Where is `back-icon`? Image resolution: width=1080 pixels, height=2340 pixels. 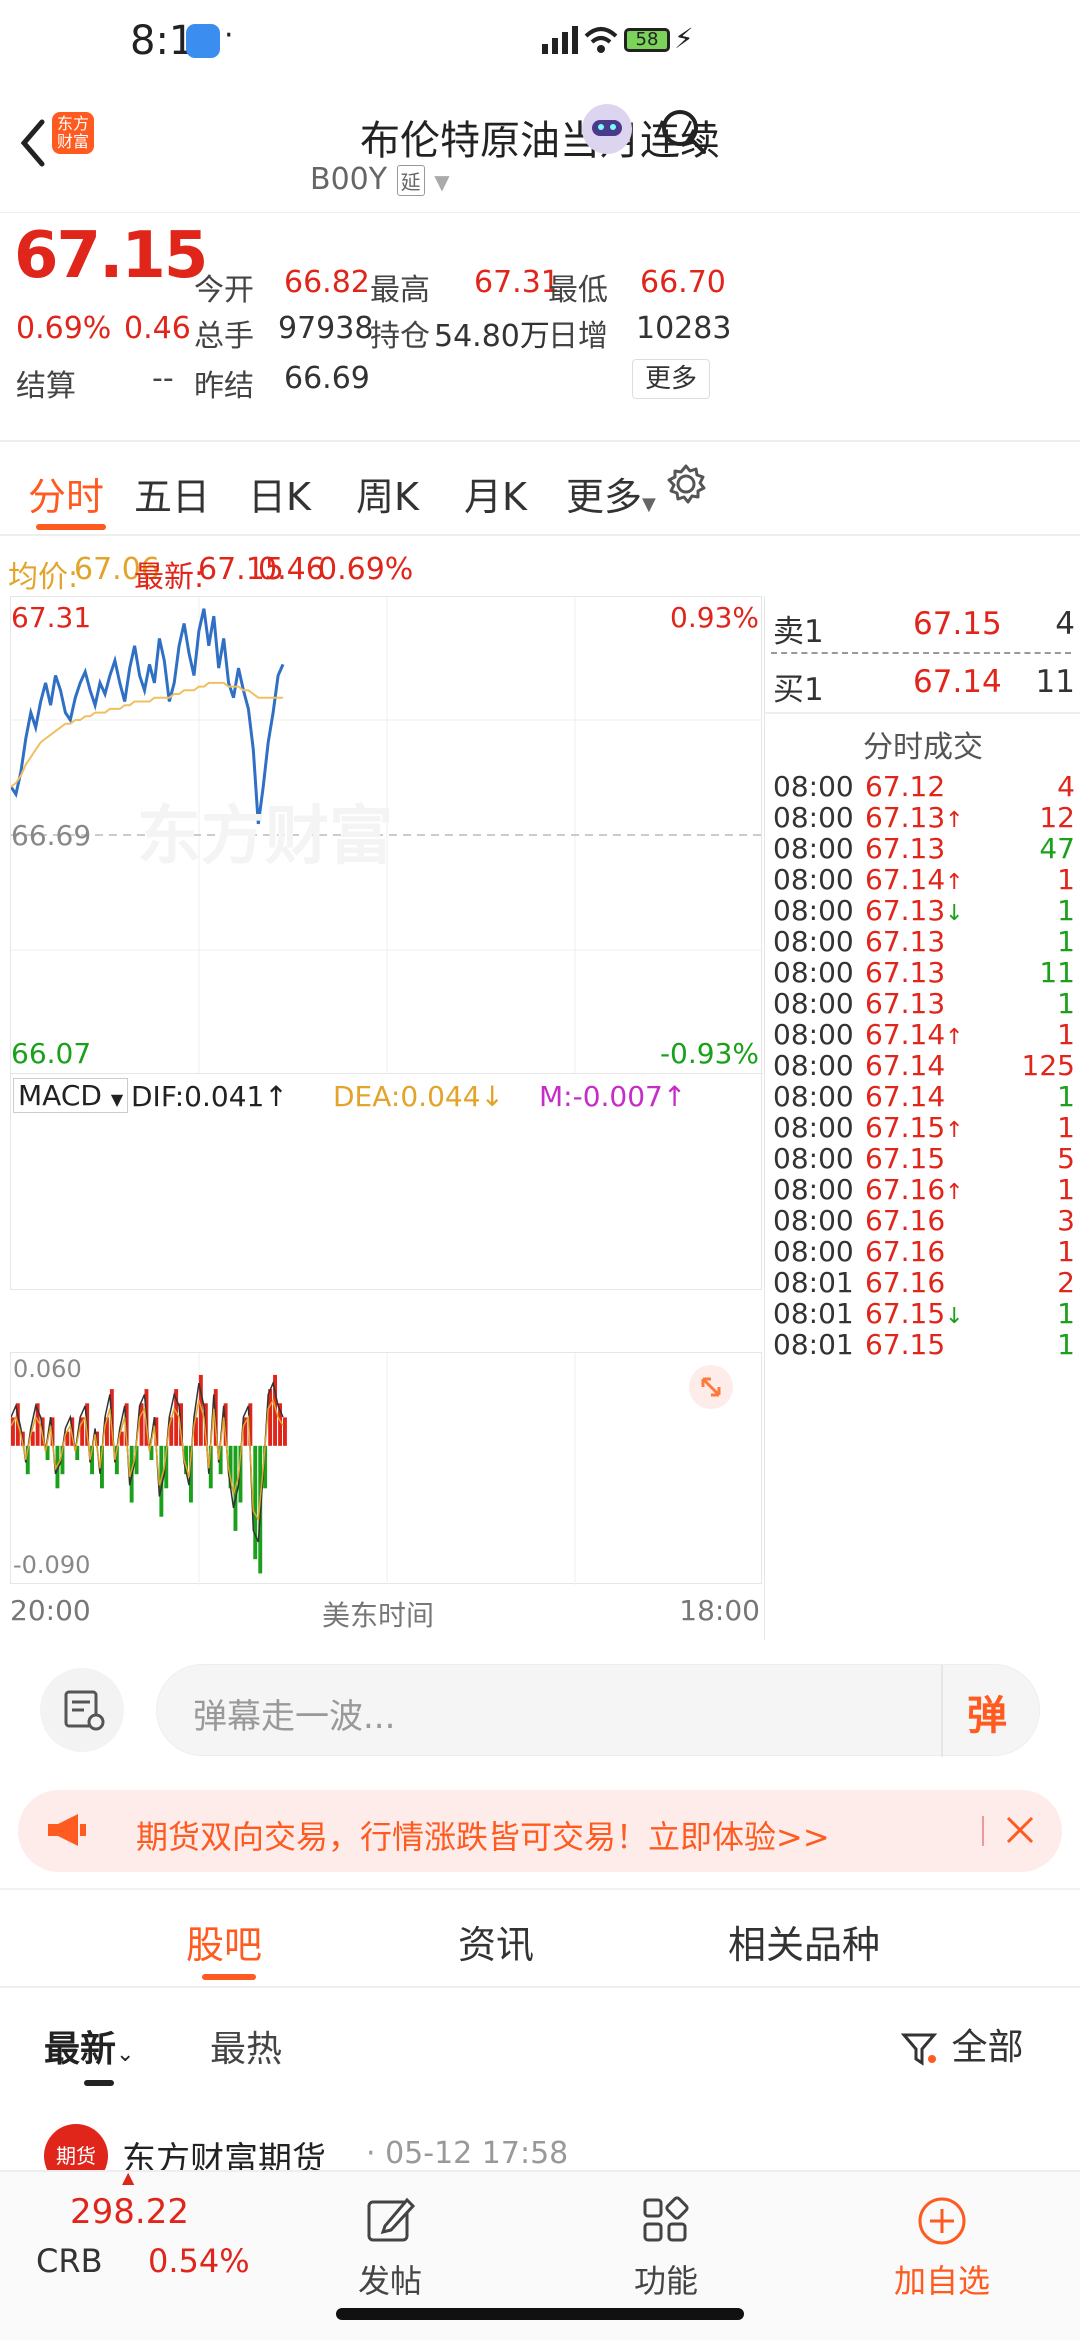 back-icon is located at coordinates (33, 143).